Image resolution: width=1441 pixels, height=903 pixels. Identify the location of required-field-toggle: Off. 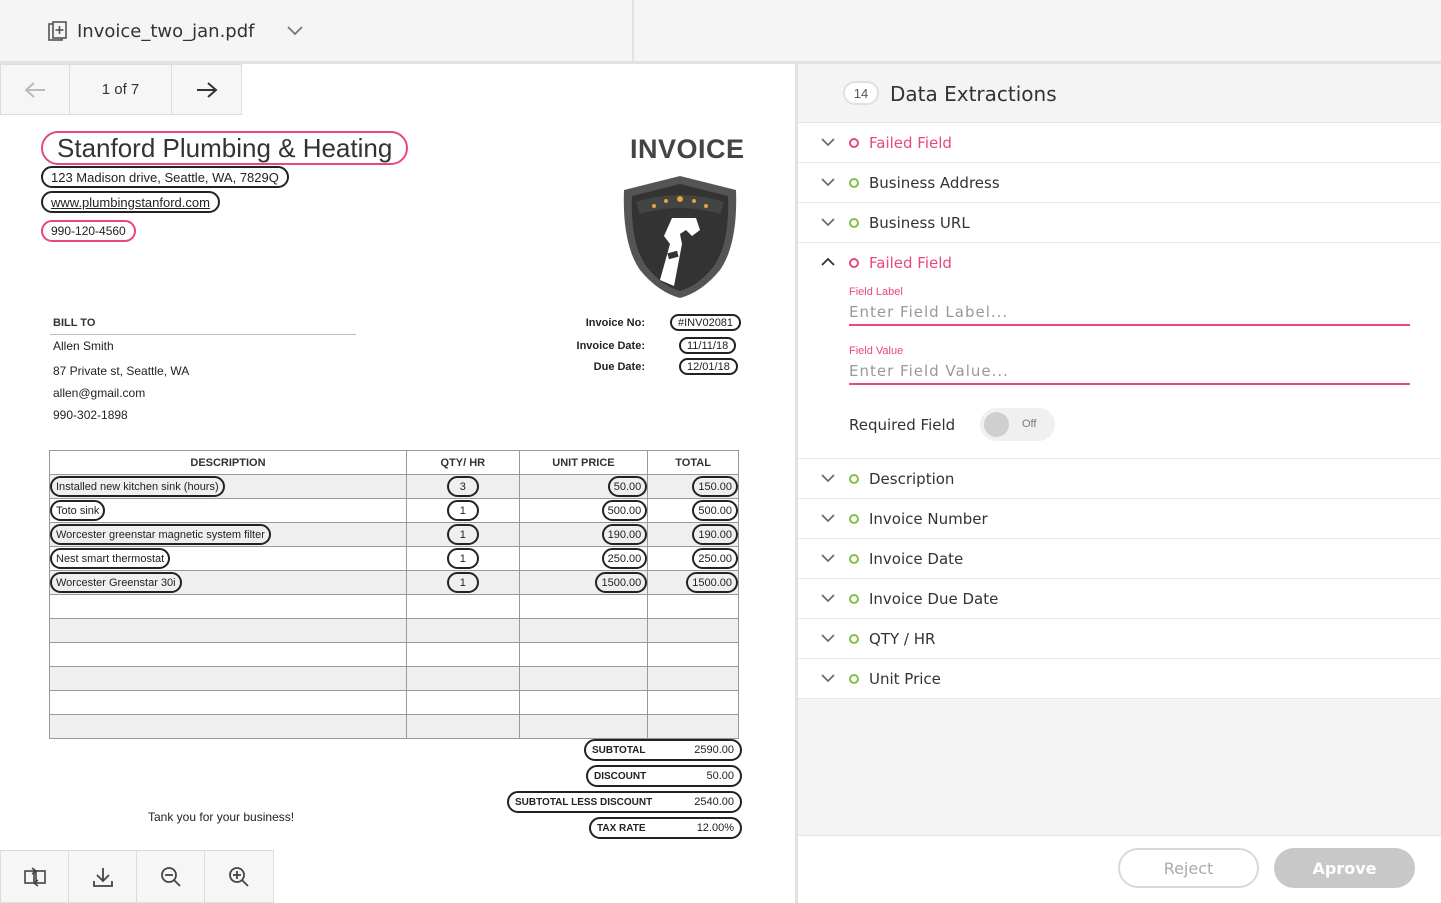
(1017, 424).